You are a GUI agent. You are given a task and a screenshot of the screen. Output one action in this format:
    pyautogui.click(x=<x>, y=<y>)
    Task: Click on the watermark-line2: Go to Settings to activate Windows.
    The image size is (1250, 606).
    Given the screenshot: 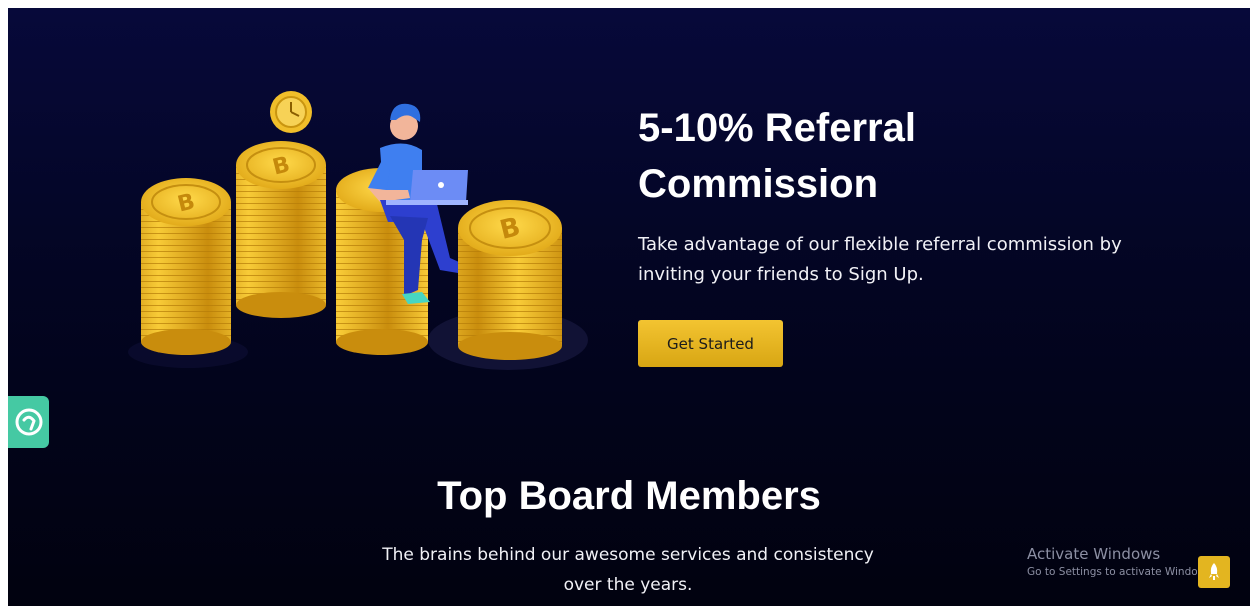 What is the action you would take?
    pyautogui.click(x=1112, y=572)
    